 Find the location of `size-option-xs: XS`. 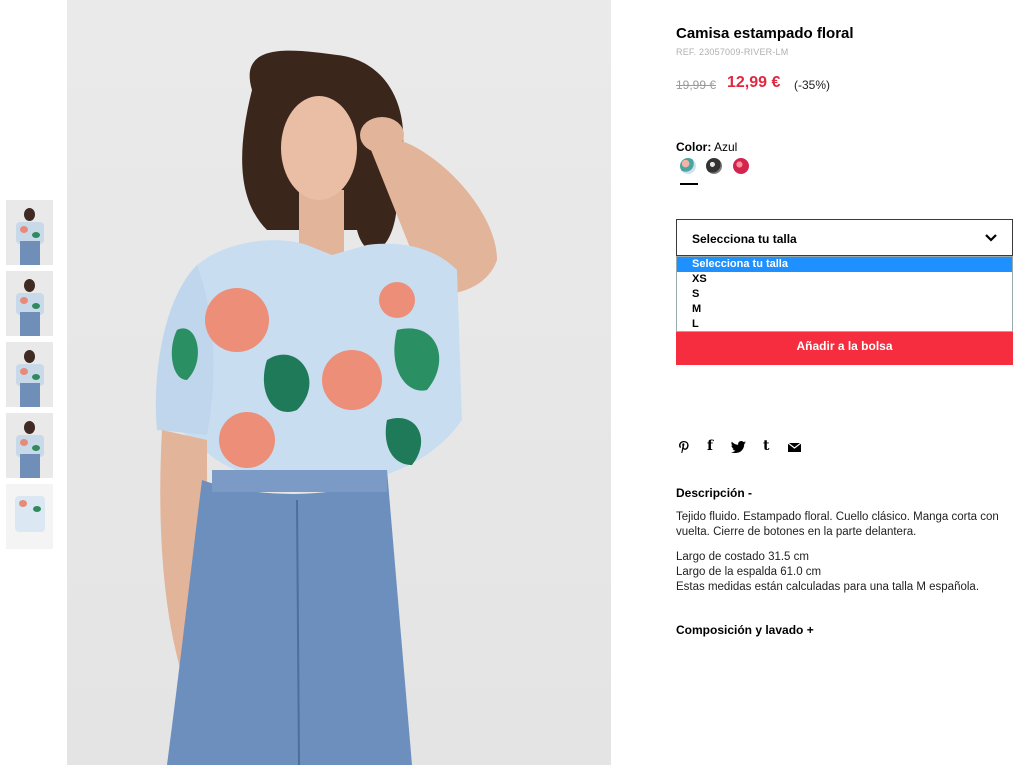

size-option-xs: XS is located at coordinates (844, 279).